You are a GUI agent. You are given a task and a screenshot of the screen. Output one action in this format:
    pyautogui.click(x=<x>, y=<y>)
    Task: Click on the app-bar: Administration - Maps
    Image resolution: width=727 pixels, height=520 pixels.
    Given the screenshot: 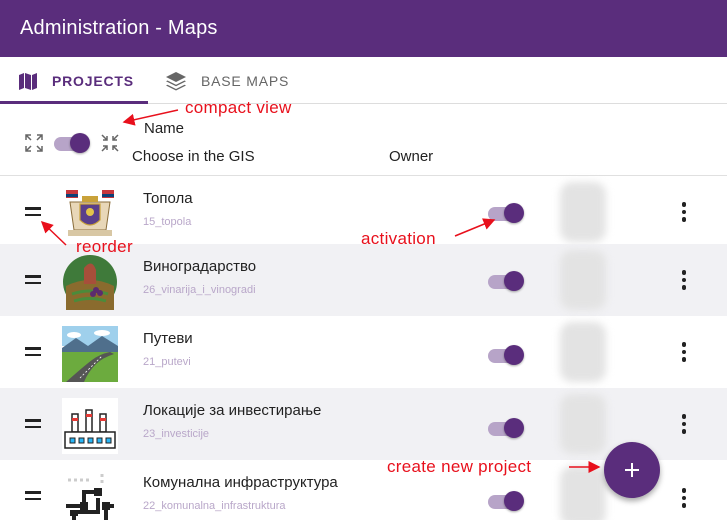 What is the action you would take?
    pyautogui.click(x=363, y=28)
    